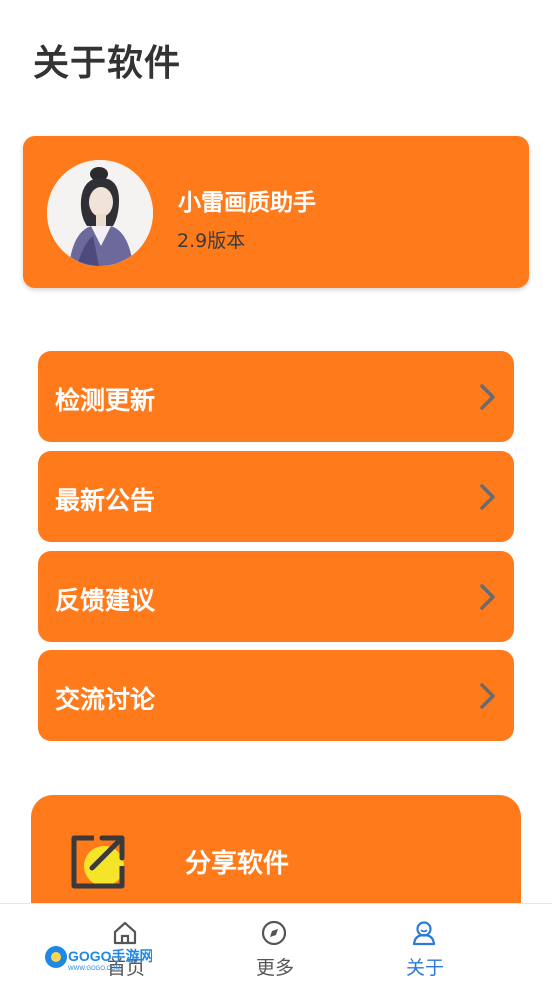  I want to click on watermark-logo: GOGO手游网 WWW.GOGO.COM, so click(99, 958).